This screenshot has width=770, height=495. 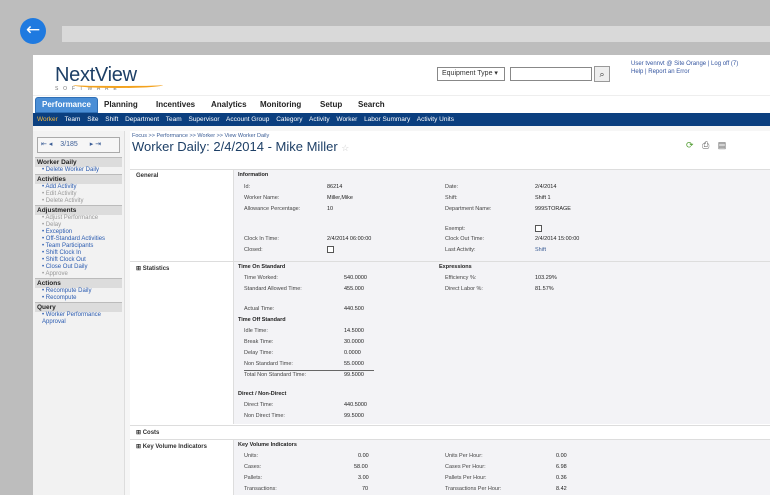 What do you see at coordinates (557, 239) in the screenshot?
I see `clock-out-value: 2/4/2014 15:00:00` at bounding box center [557, 239].